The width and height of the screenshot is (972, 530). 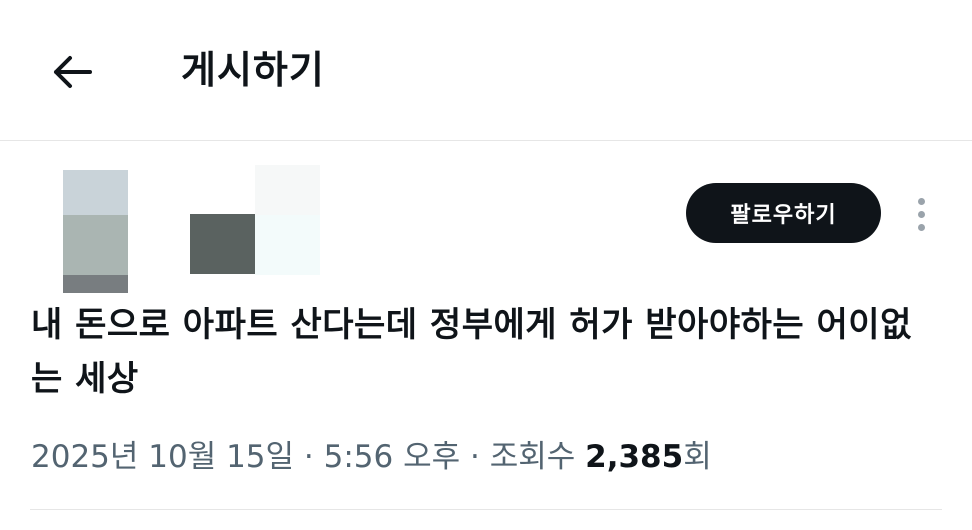 I want to click on post-meta: 2025년 10월 15일 · 5:56 오후 · 조회수 2,385회, so click(x=371, y=457).